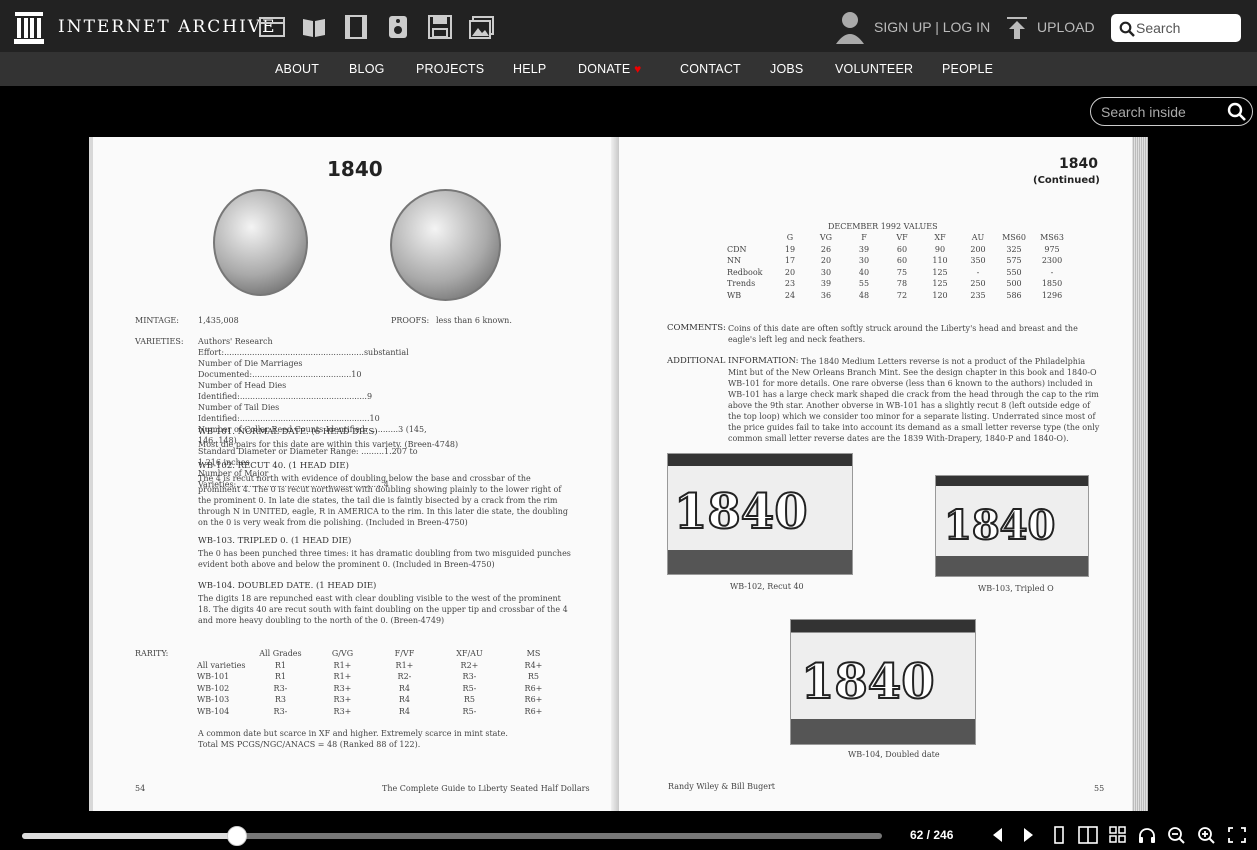 The image size is (1257, 850). I want to click on user-avatar-icon, so click(850, 27).